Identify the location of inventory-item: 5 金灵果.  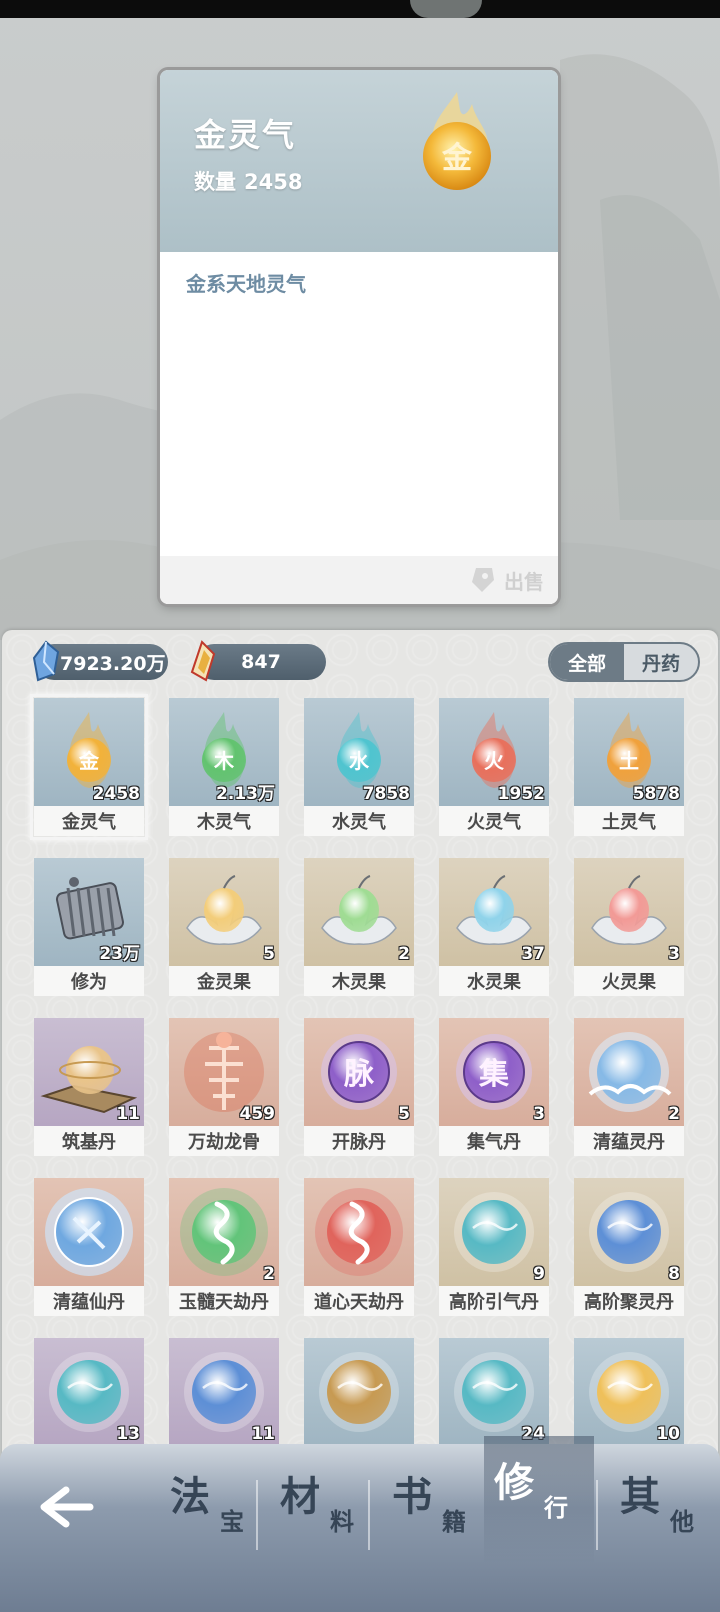
(224, 927).